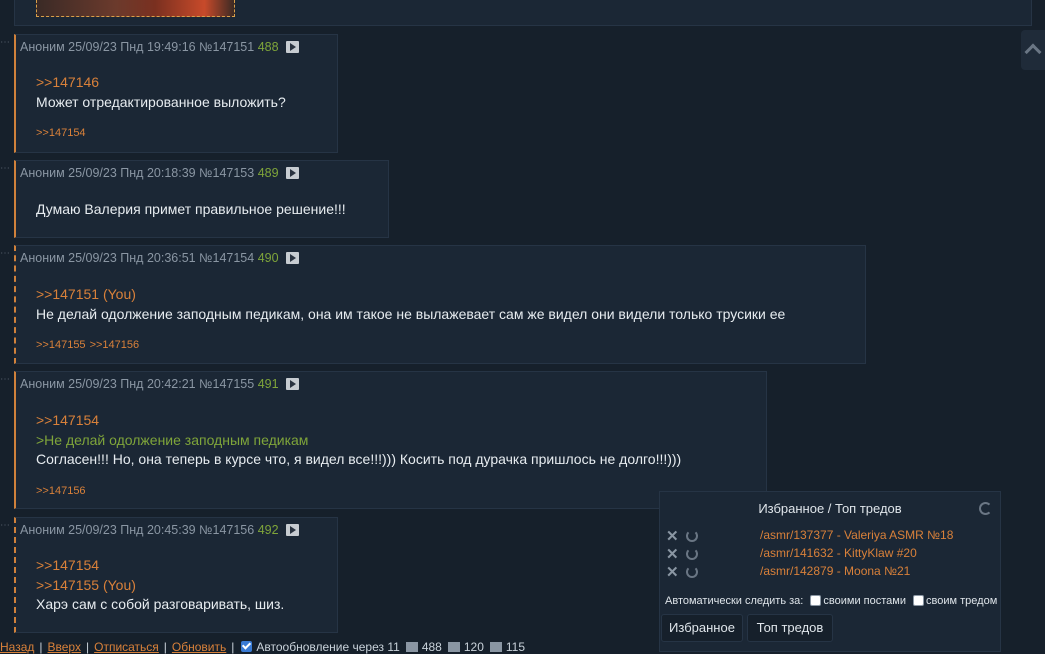 This screenshot has width=1045, height=654. Describe the element at coordinates (268, 173) in the screenshot. I see `post-number: 489` at that location.